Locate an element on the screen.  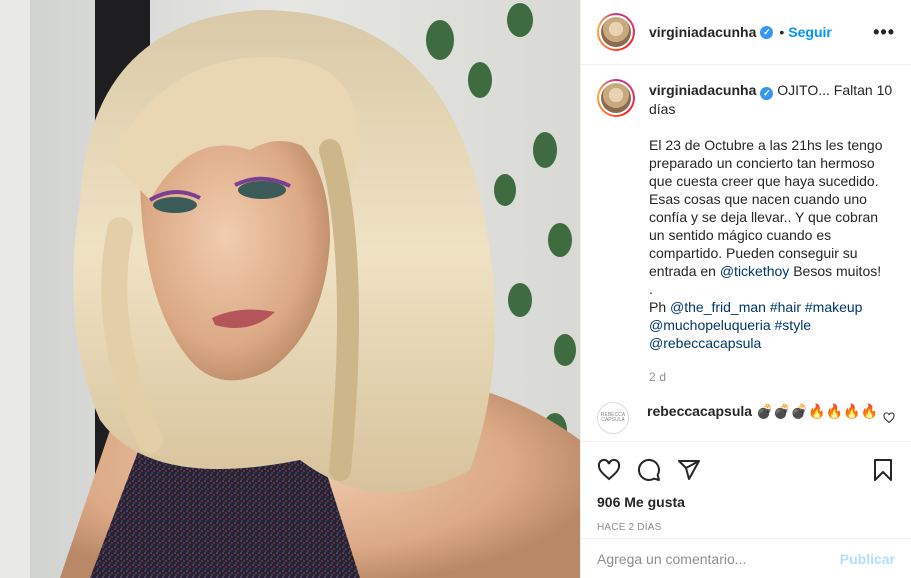
hashtag-hair: #hair is located at coordinates (785, 307).